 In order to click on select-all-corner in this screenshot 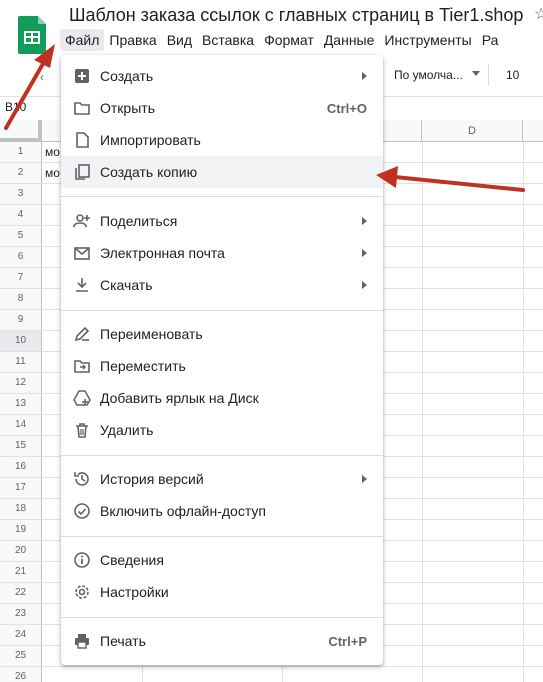, I will do `click(21, 131)`.